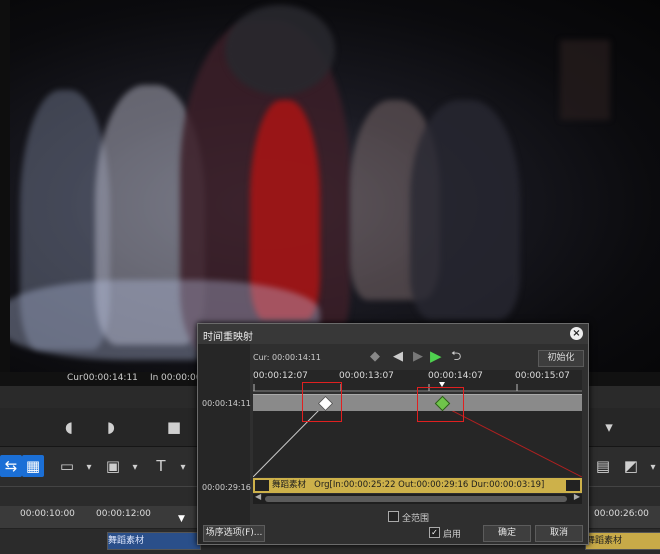 The image size is (660, 554). I want to click on cur-label: Cur, so click(75, 378).